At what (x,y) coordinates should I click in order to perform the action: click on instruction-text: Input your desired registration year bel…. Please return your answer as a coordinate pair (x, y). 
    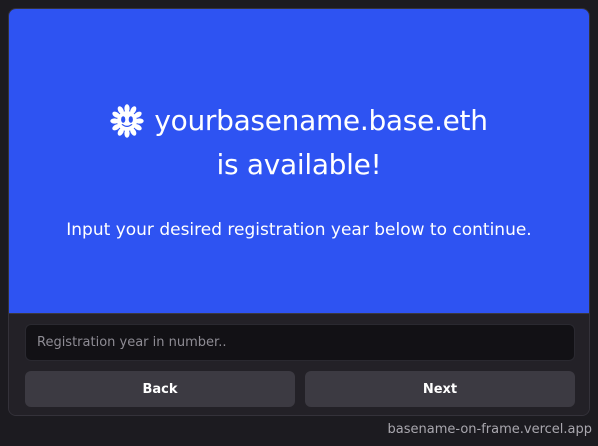
    Looking at the image, I should click on (299, 230).